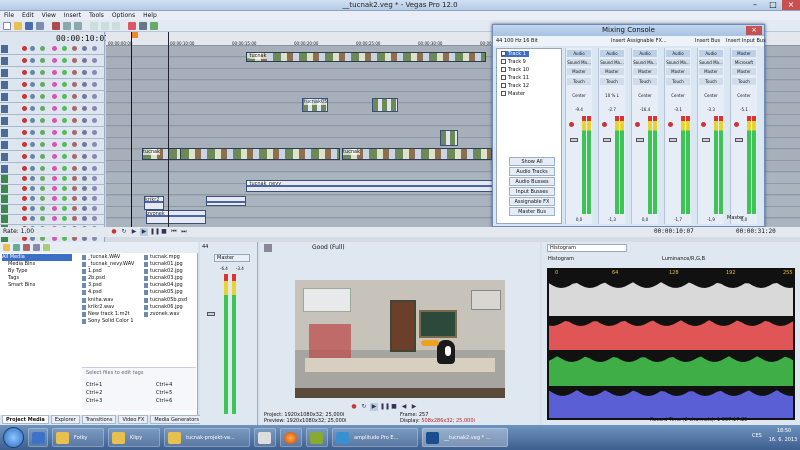  What do you see at coordinates (791, 5) in the screenshot?
I see `close-button: ×` at bounding box center [791, 5].